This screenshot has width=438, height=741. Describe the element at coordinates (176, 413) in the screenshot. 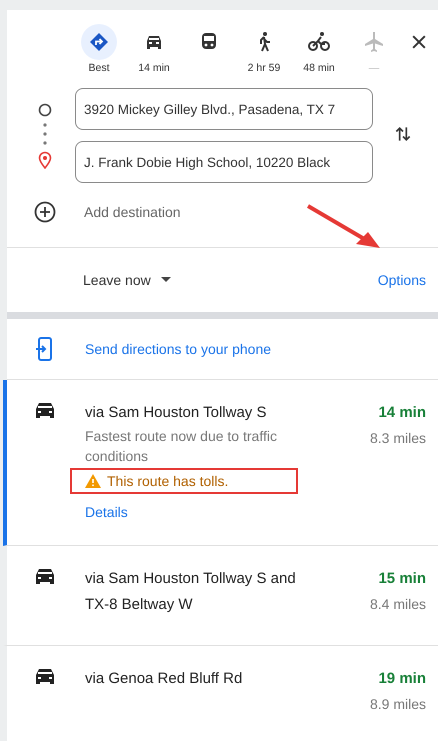

I see `route-name: via Sam Houston Tollway S` at that location.